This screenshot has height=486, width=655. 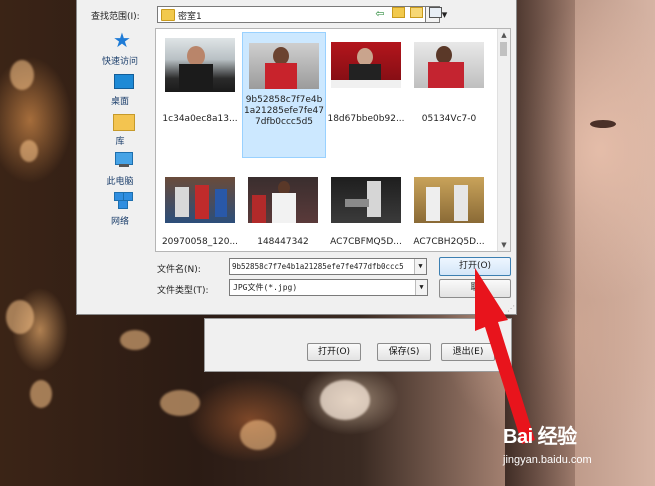 I want to click on annotation-arrow, so click(x=505, y=356).